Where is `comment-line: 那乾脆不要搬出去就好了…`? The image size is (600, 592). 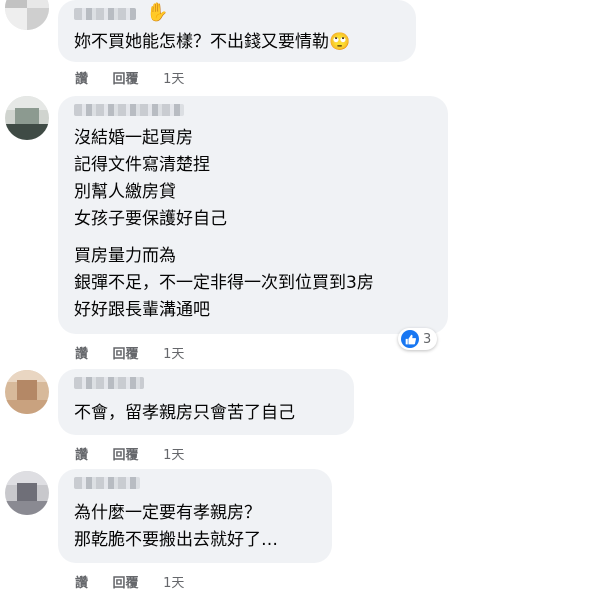
comment-line: 那乾脆不要搬出去就好了… is located at coordinates (176, 540).